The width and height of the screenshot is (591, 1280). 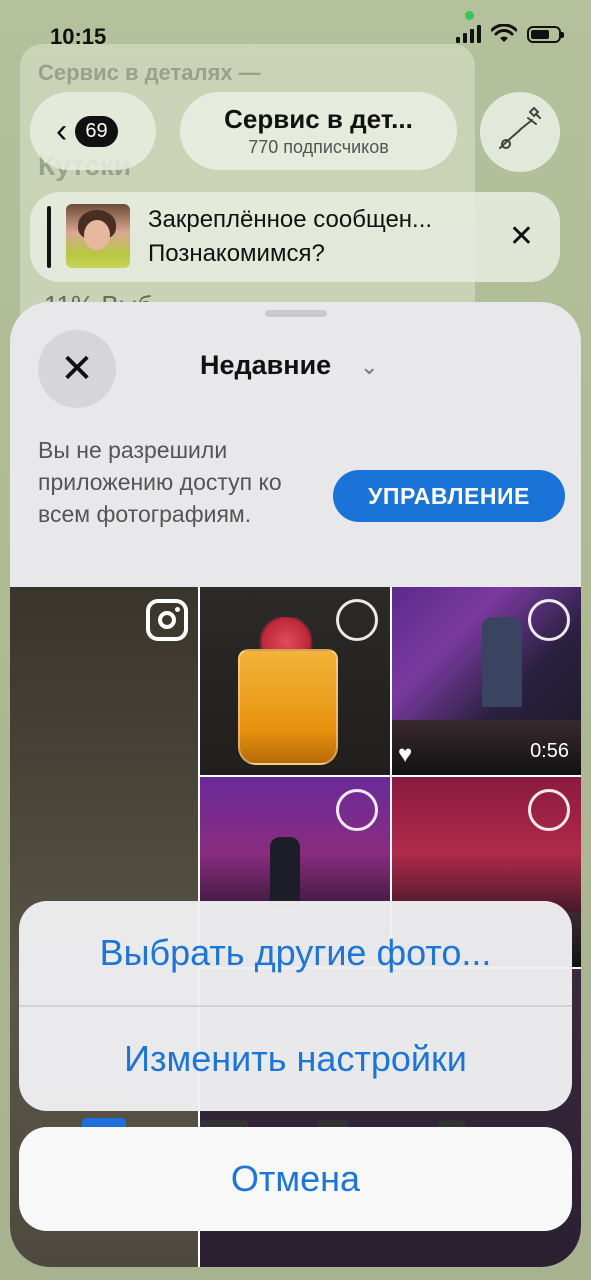 I want to click on chevron-left-icon: ‹, so click(x=62, y=131).